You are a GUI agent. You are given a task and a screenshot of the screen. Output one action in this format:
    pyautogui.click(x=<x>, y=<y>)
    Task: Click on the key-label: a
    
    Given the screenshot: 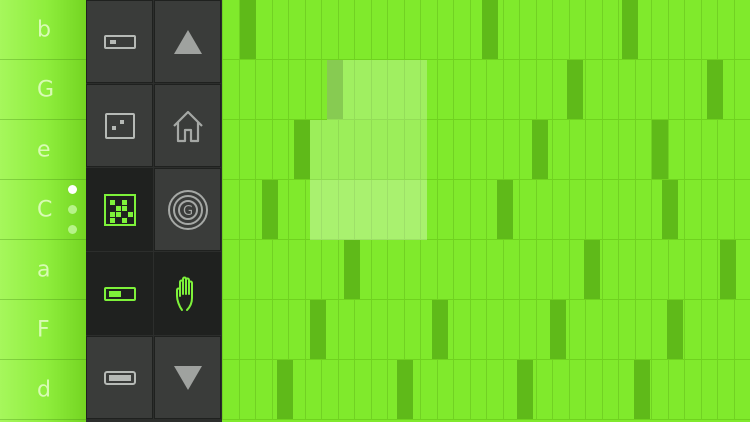 What is the action you would take?
    pyautogui.click(x=44, y=269)
    